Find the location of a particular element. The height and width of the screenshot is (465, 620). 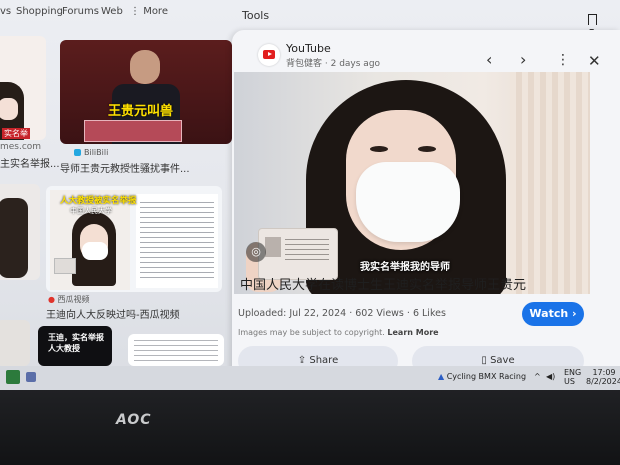

result-thumb-4: 王迪，实名举报 人大教授 is located at coordinates (75, 346).